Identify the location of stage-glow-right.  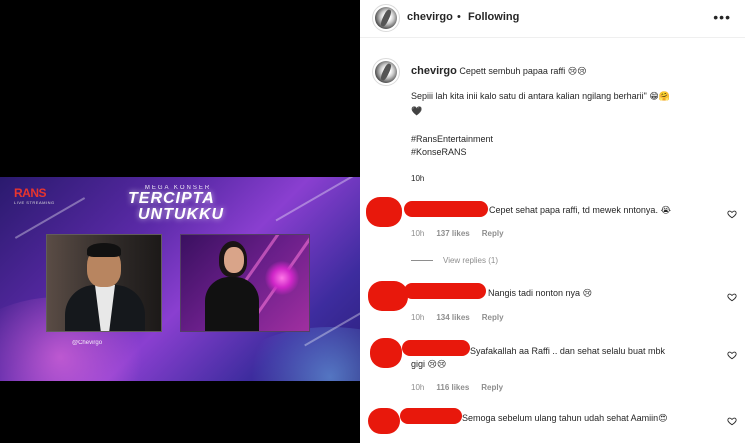
(295, 354).